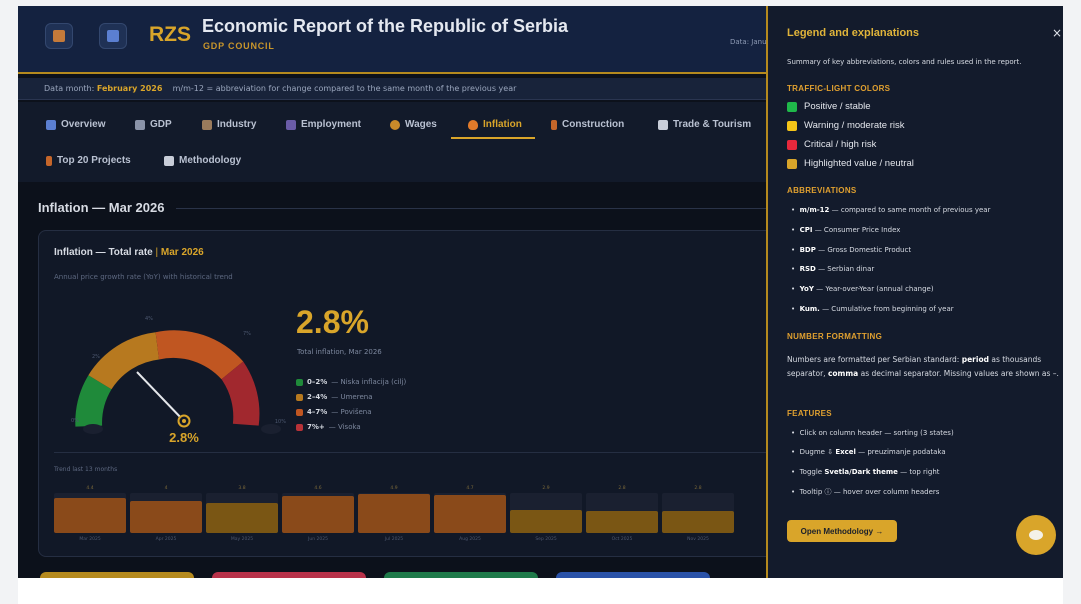 This screenshot has width=1081, height=604. What do you see at coordinates (888, 309) in the screenshot?
I see `abbr-desc: — Cumulative from beginning of year` at bounding box center [888, 309].